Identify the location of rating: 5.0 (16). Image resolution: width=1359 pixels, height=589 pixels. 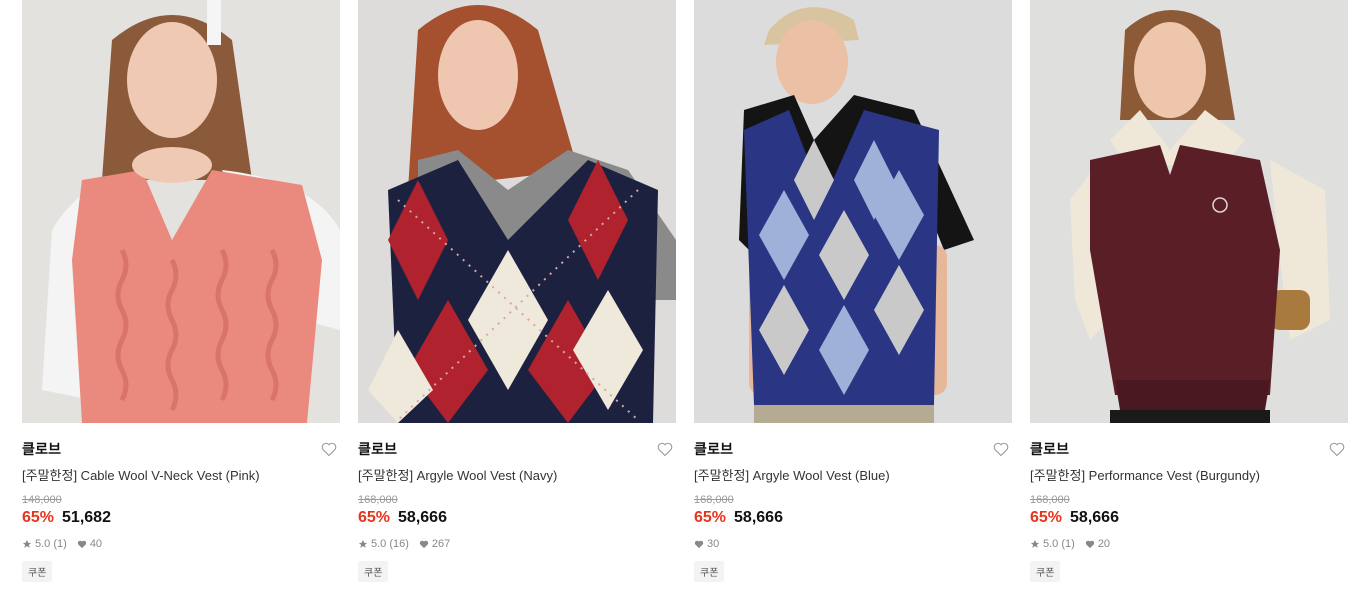
(383, 544).